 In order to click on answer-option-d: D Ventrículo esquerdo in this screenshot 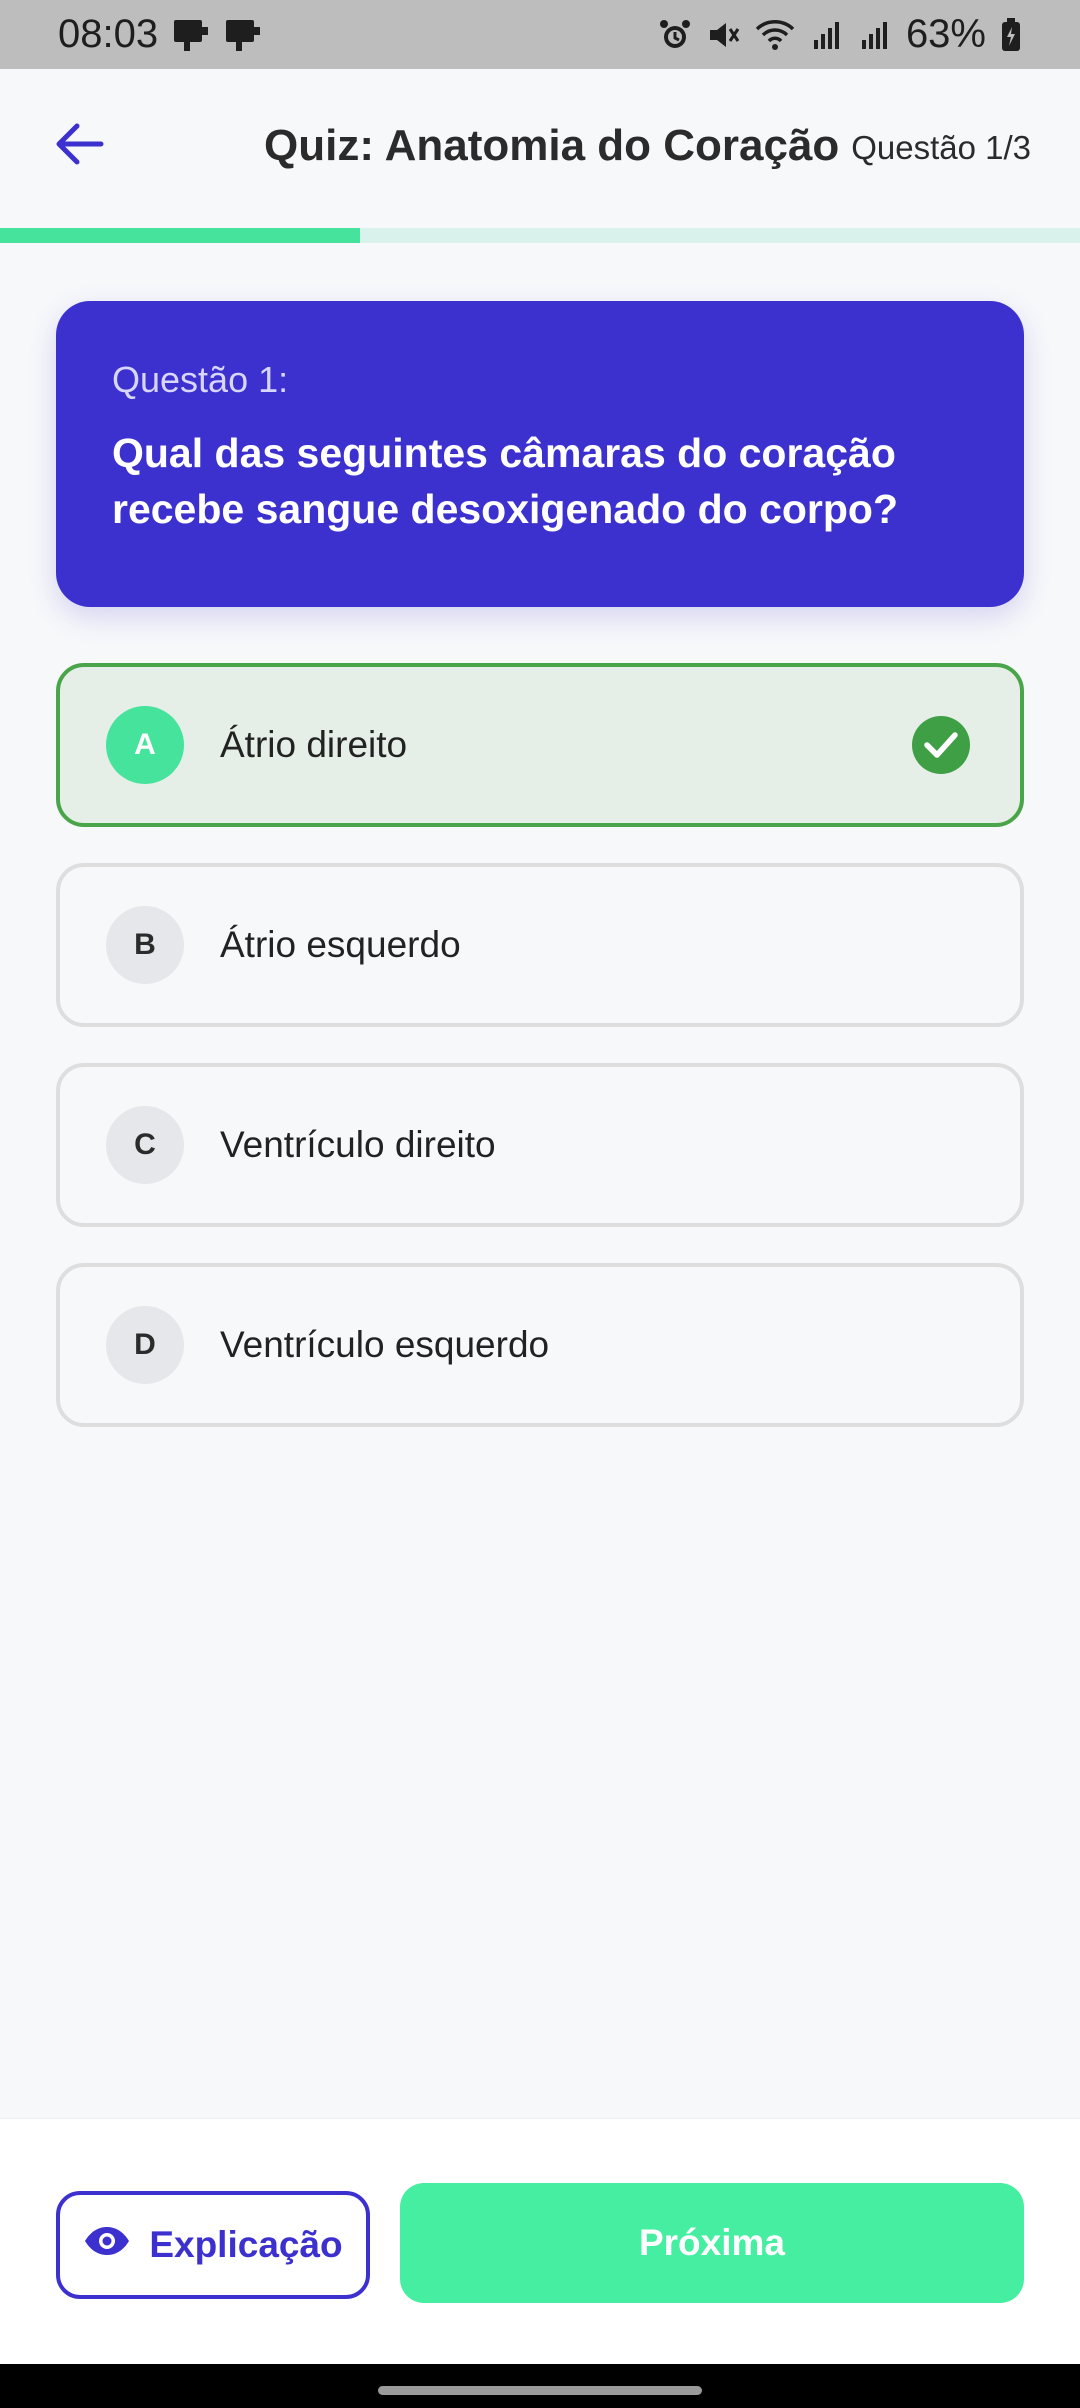, I will do `click(540, 1345)`.